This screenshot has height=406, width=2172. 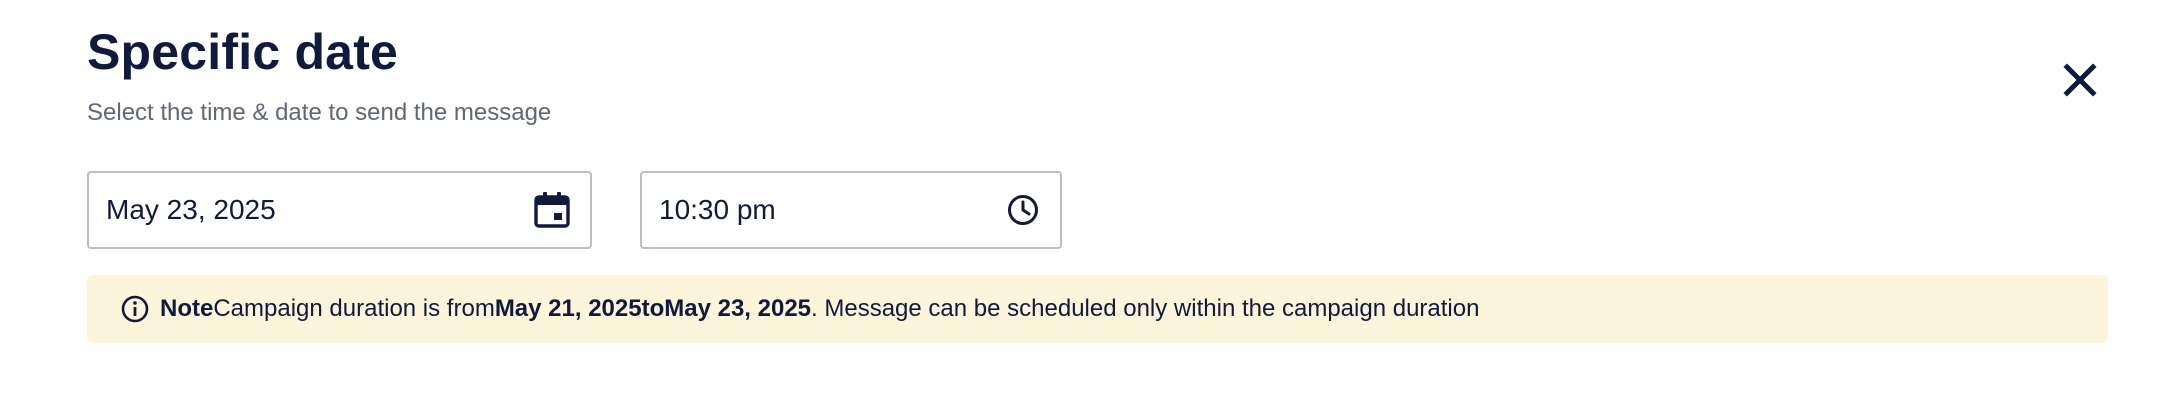 I want to click on info-icon, so click(x=135, y=309).